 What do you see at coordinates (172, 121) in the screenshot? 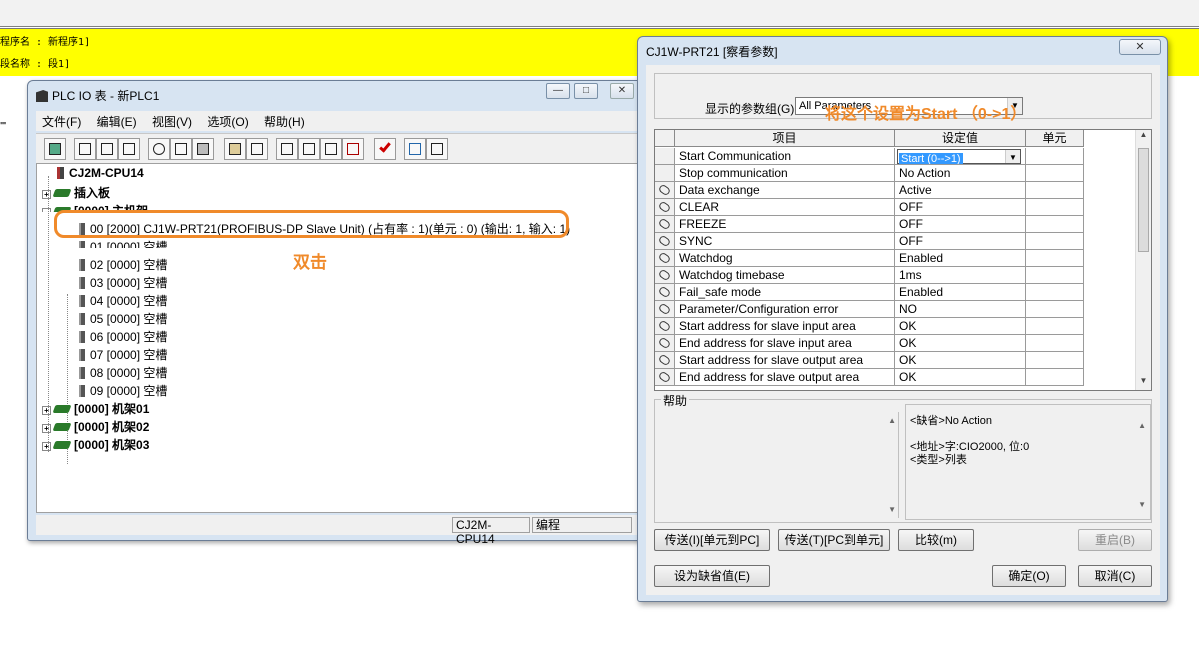
I see `menu-view: 视图(V)` at bounding box center [172, 121].